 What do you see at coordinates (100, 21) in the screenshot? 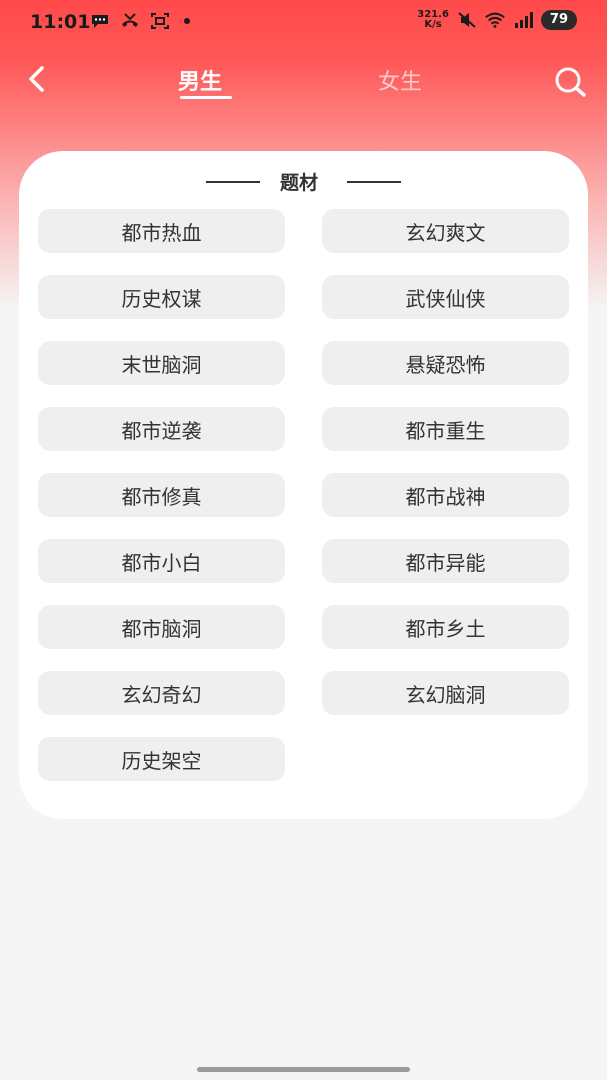
I see `chat-bubble-icon` at bounding box center [100, 21].